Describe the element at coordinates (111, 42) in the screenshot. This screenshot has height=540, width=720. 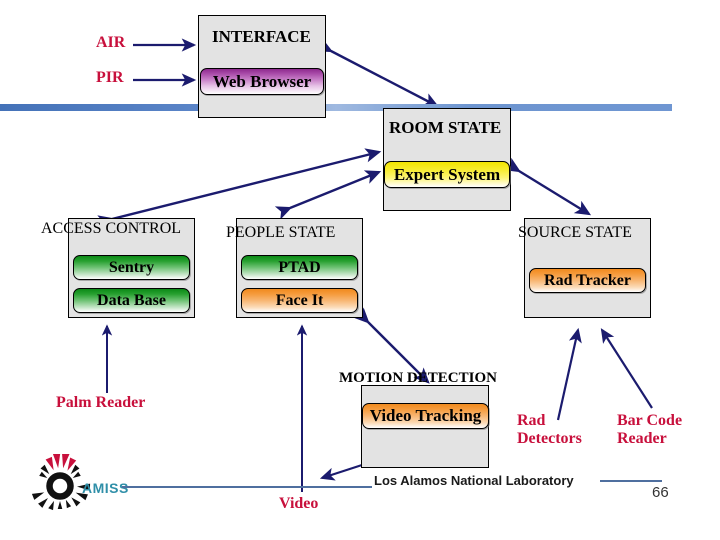
I see `label-air: AIR` at that location.